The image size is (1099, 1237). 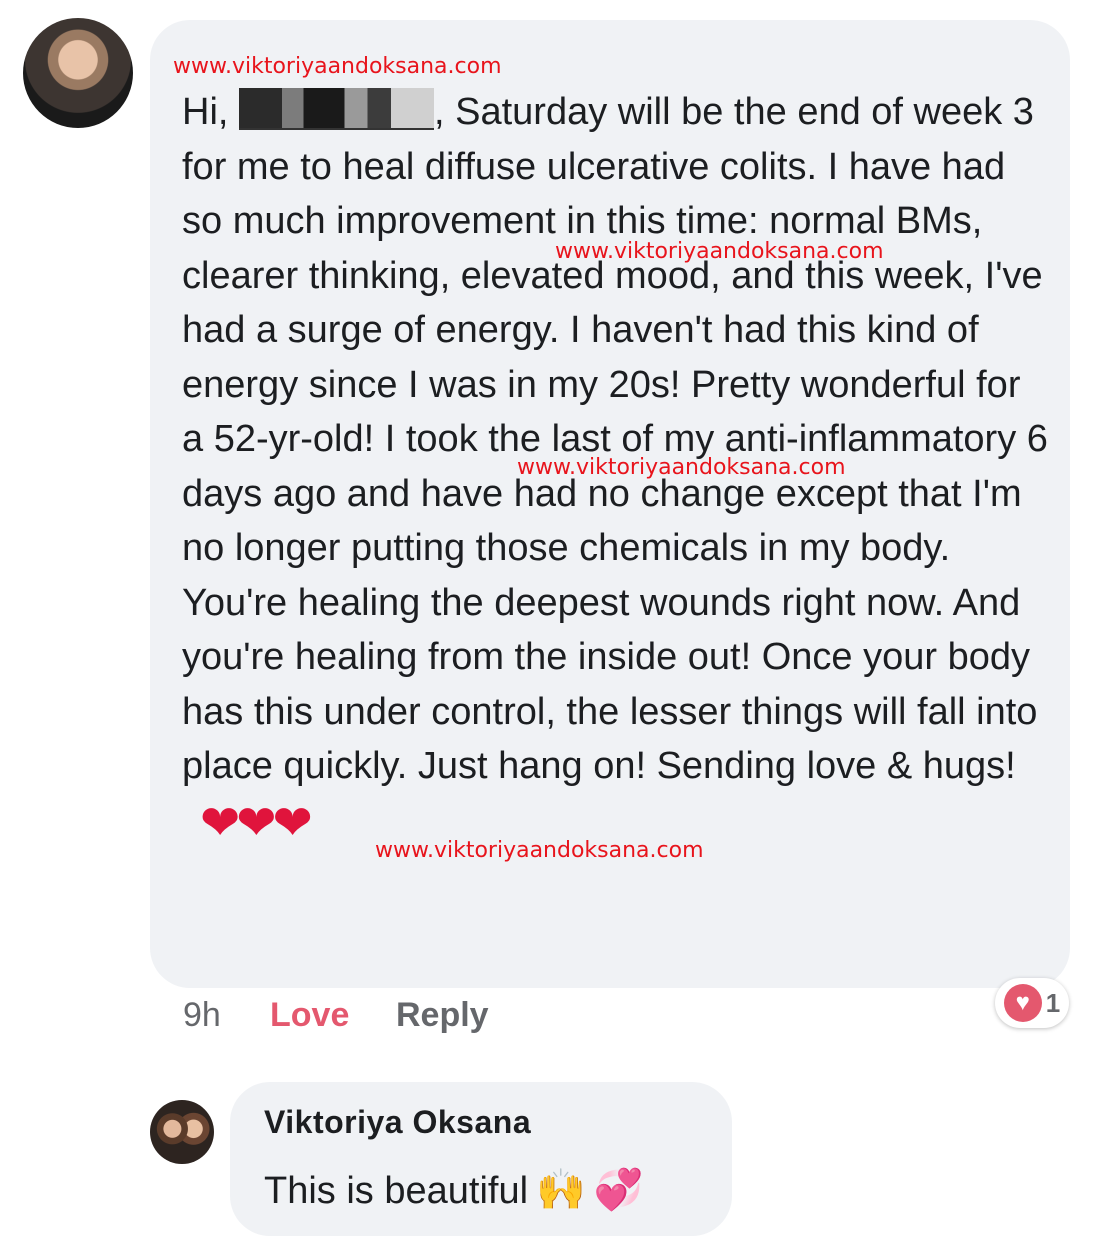 What do you see at coordinates (397, 1122) in the screenshot?
I see `reply-author-name: Viktoriya Oksana` at bounding box center [397, 1122].